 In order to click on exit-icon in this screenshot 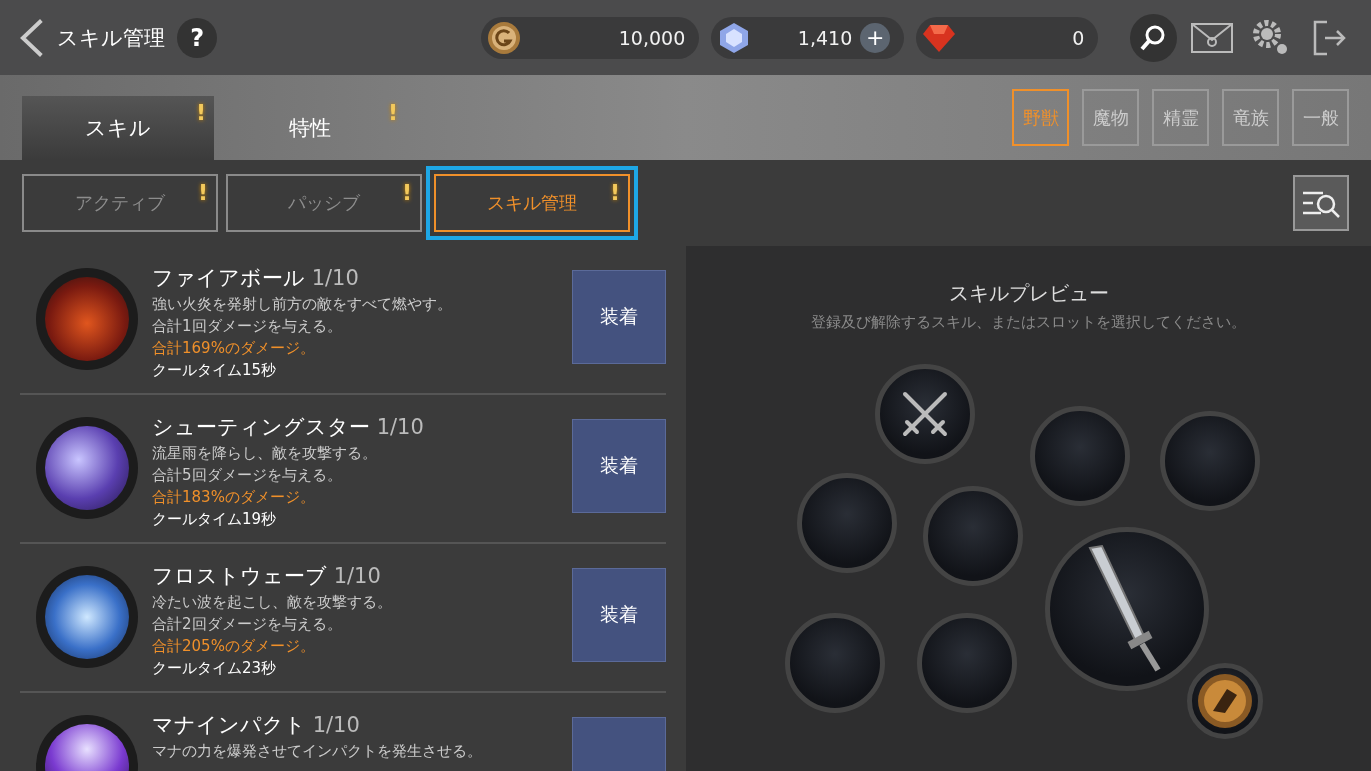, I will do `click(1329, 37)`.